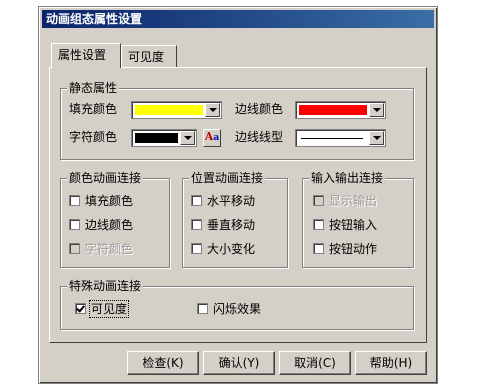  What do you see at coordinates (93, 109) in the screenshot?
I see `fill-color-label: 填充颜色` at bounding box center [93, 109].